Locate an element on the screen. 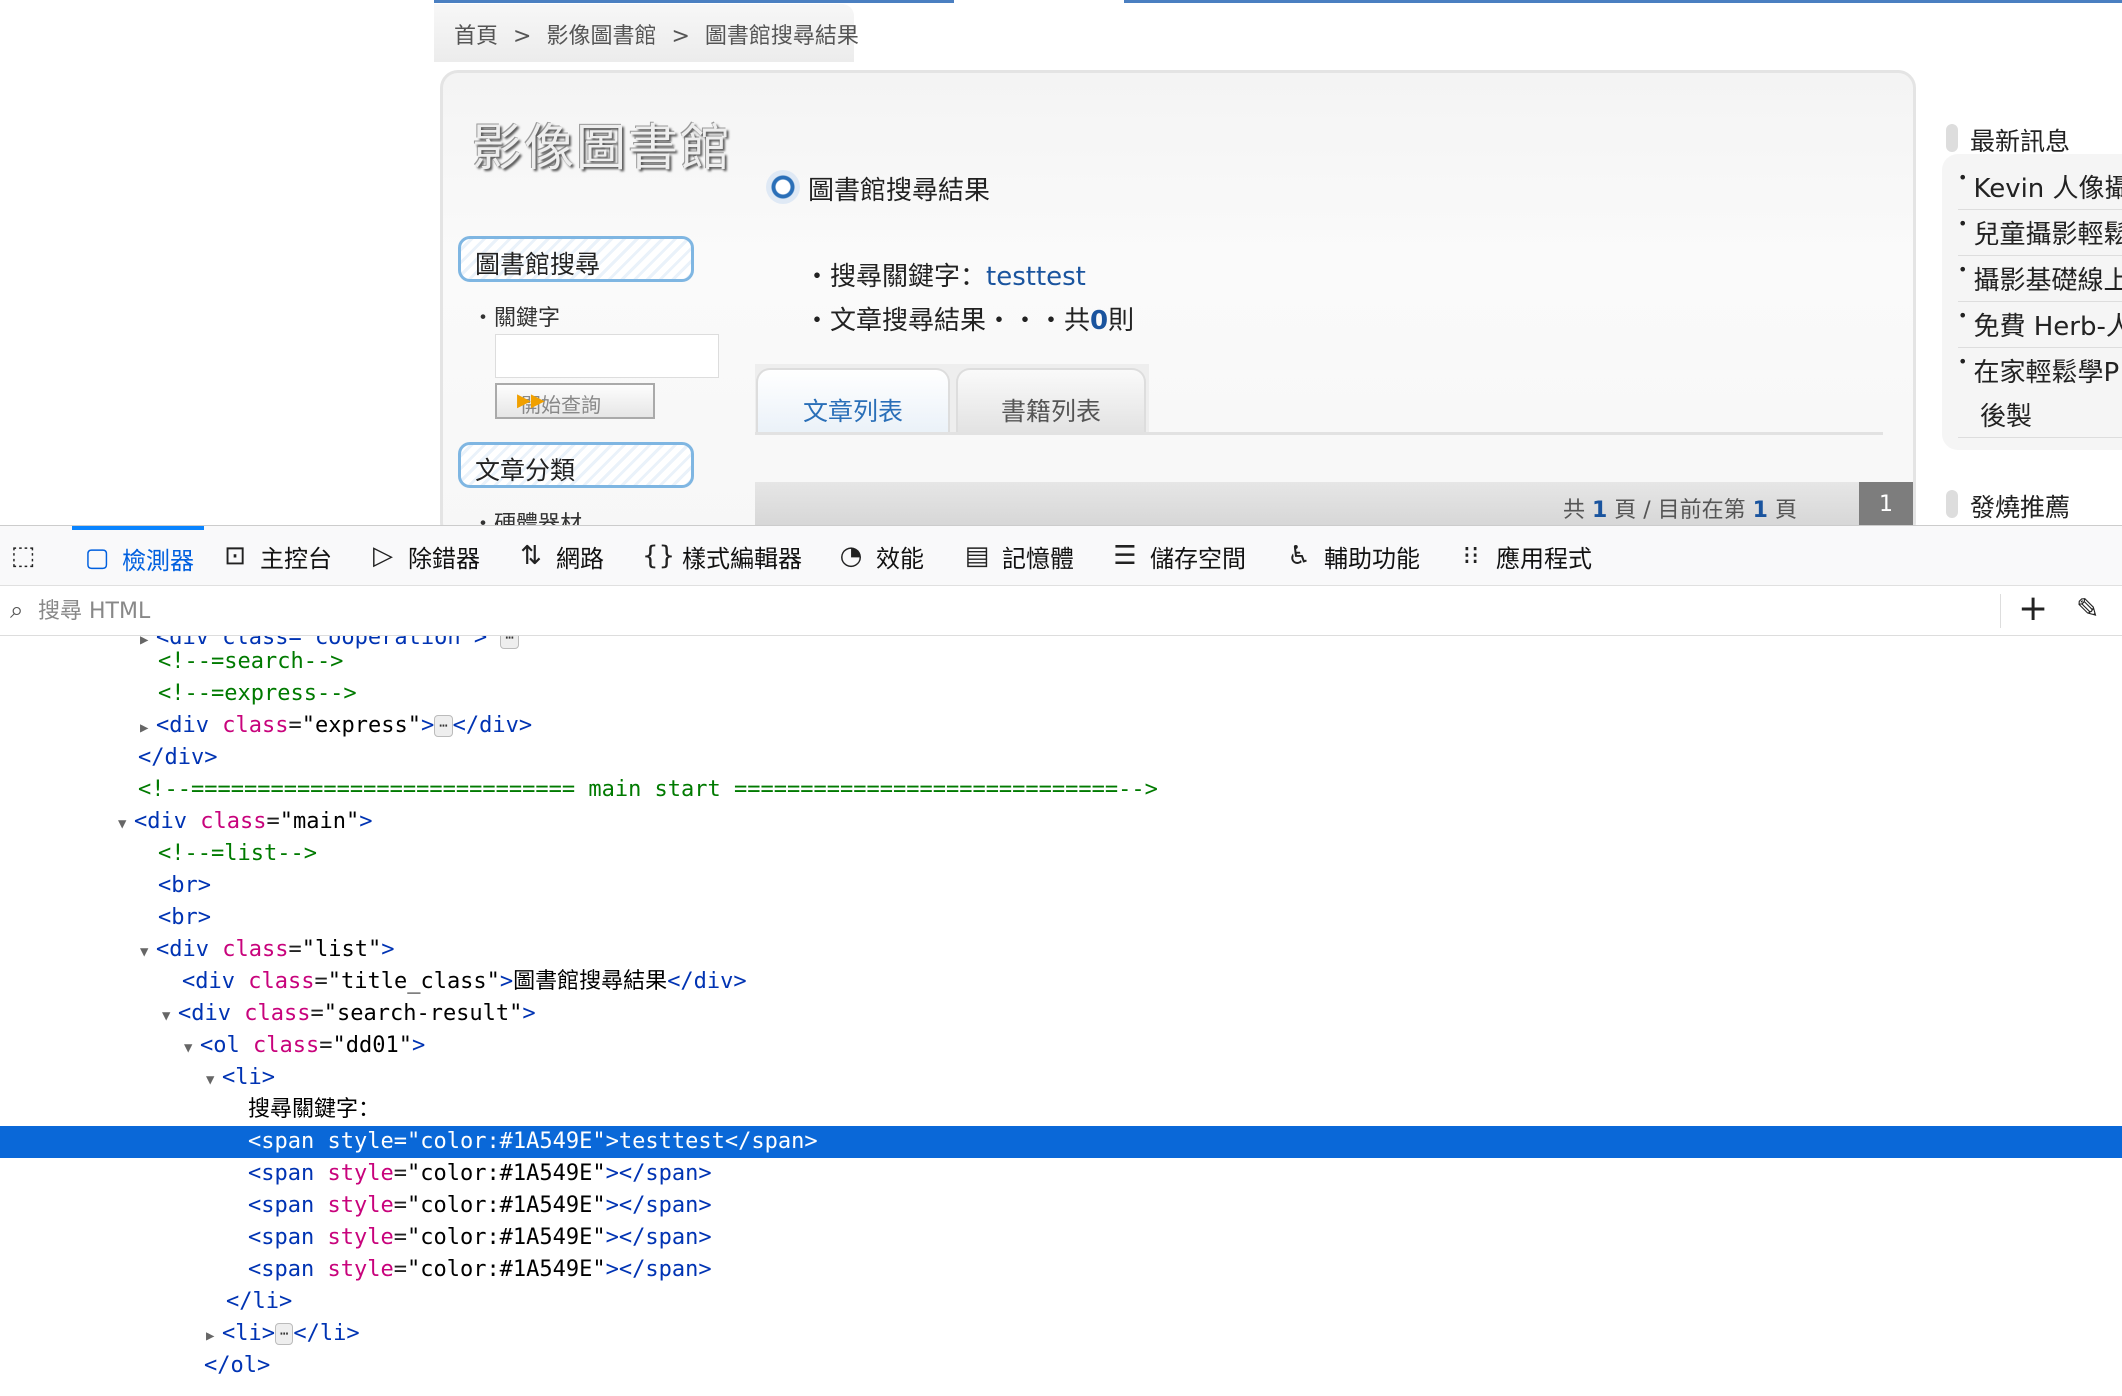 The width and height of the screenshot is (2122, 1396). markup-node: ▼ <li> is located at coordinates (1061, 1078).